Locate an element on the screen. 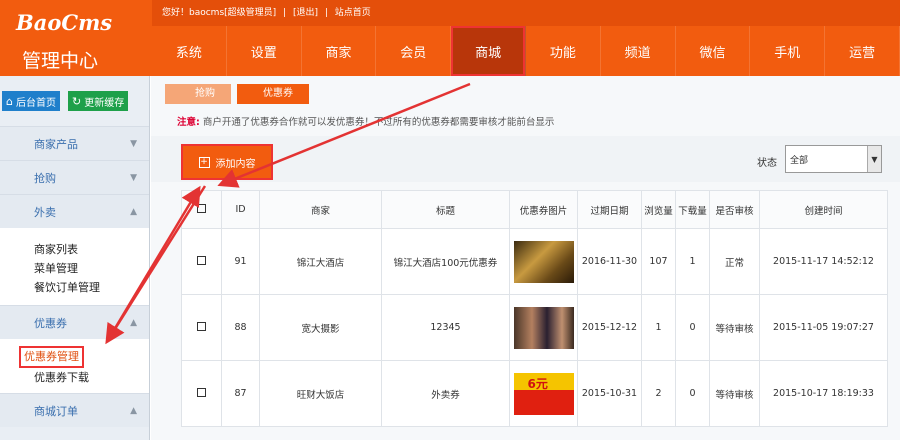  select-all-cell is located at coordinates (201, 209).